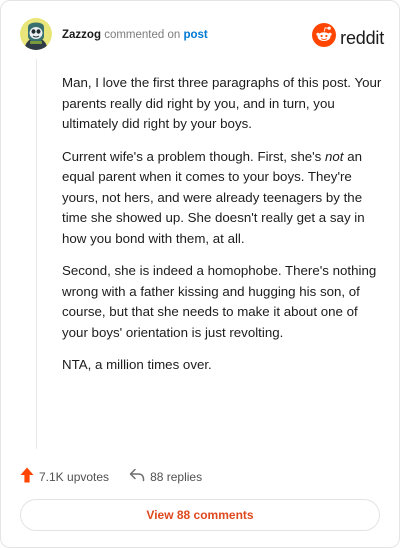 The image size is (400, 548). Describe the element at coordinates (222, 365) in the screenshot. I see `comment-paragraph: NTA, a million times over.` at that location.